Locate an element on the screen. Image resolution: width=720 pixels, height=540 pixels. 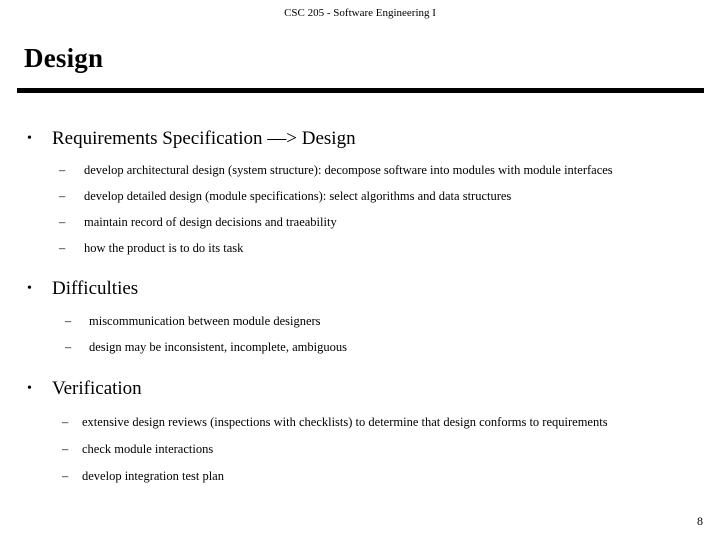
list-item: – check module interactions is located at coordinates (360, 449).